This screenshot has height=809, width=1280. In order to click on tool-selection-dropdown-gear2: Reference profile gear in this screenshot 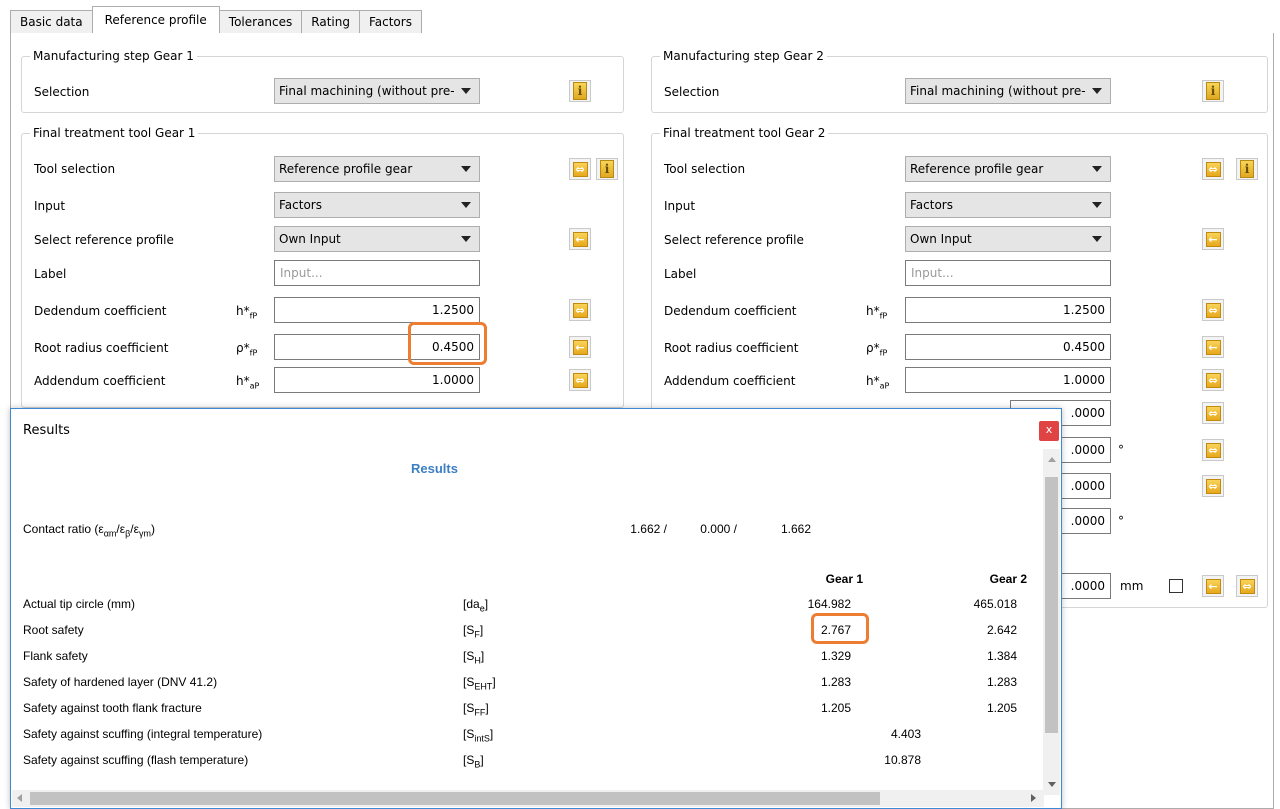, I will do `click(1008, 169)`.